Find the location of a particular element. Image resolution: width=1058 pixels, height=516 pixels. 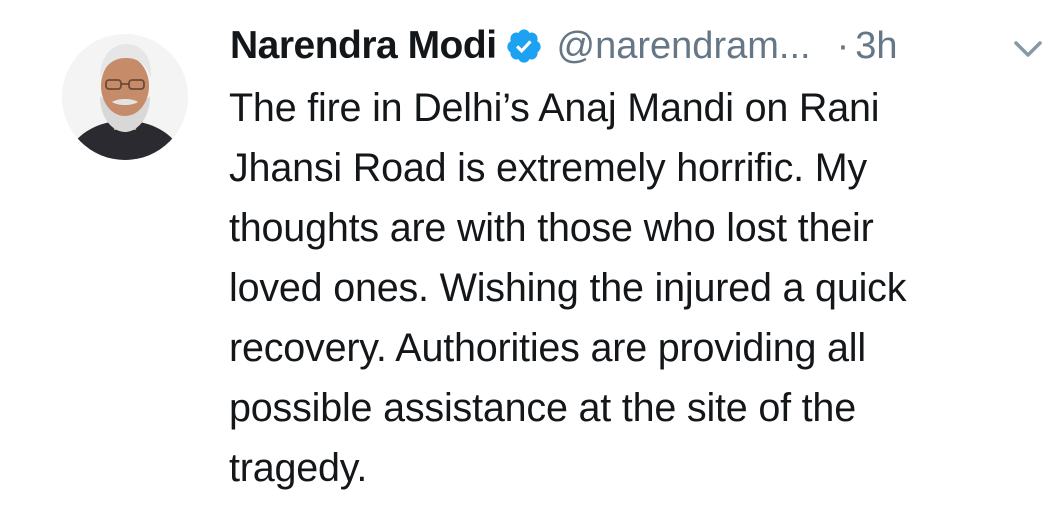

tweet-header: Narendra Modi @narendram... · 3h is located at coordinates (564, 46).